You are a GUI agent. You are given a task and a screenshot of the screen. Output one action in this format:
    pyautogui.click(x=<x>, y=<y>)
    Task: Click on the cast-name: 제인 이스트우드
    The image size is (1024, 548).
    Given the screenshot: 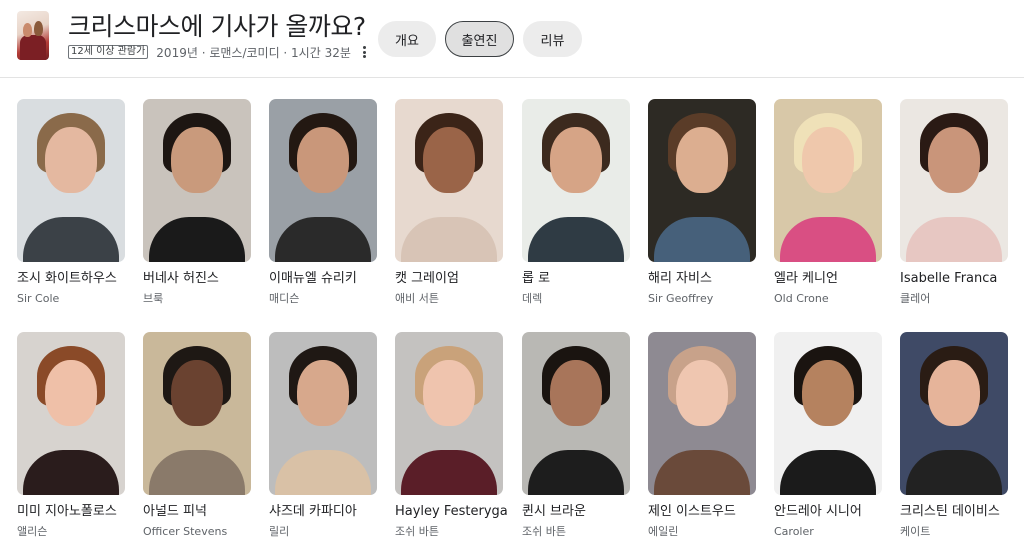 What is the action you would take?
    pyautogui.click(x=692, y=511)
    